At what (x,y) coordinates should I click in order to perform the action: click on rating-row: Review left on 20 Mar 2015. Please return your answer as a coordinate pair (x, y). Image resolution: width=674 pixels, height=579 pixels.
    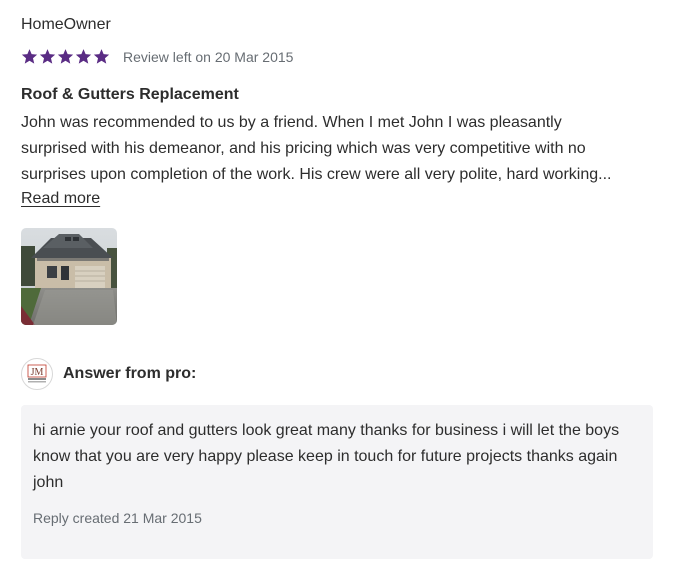
    Looking at the image, I should click on (157, 56).